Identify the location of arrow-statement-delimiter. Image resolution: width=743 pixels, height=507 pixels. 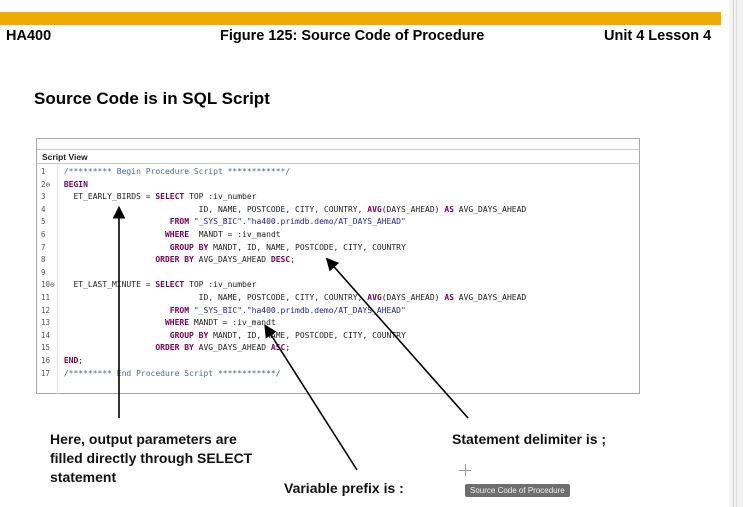
(397, 338).